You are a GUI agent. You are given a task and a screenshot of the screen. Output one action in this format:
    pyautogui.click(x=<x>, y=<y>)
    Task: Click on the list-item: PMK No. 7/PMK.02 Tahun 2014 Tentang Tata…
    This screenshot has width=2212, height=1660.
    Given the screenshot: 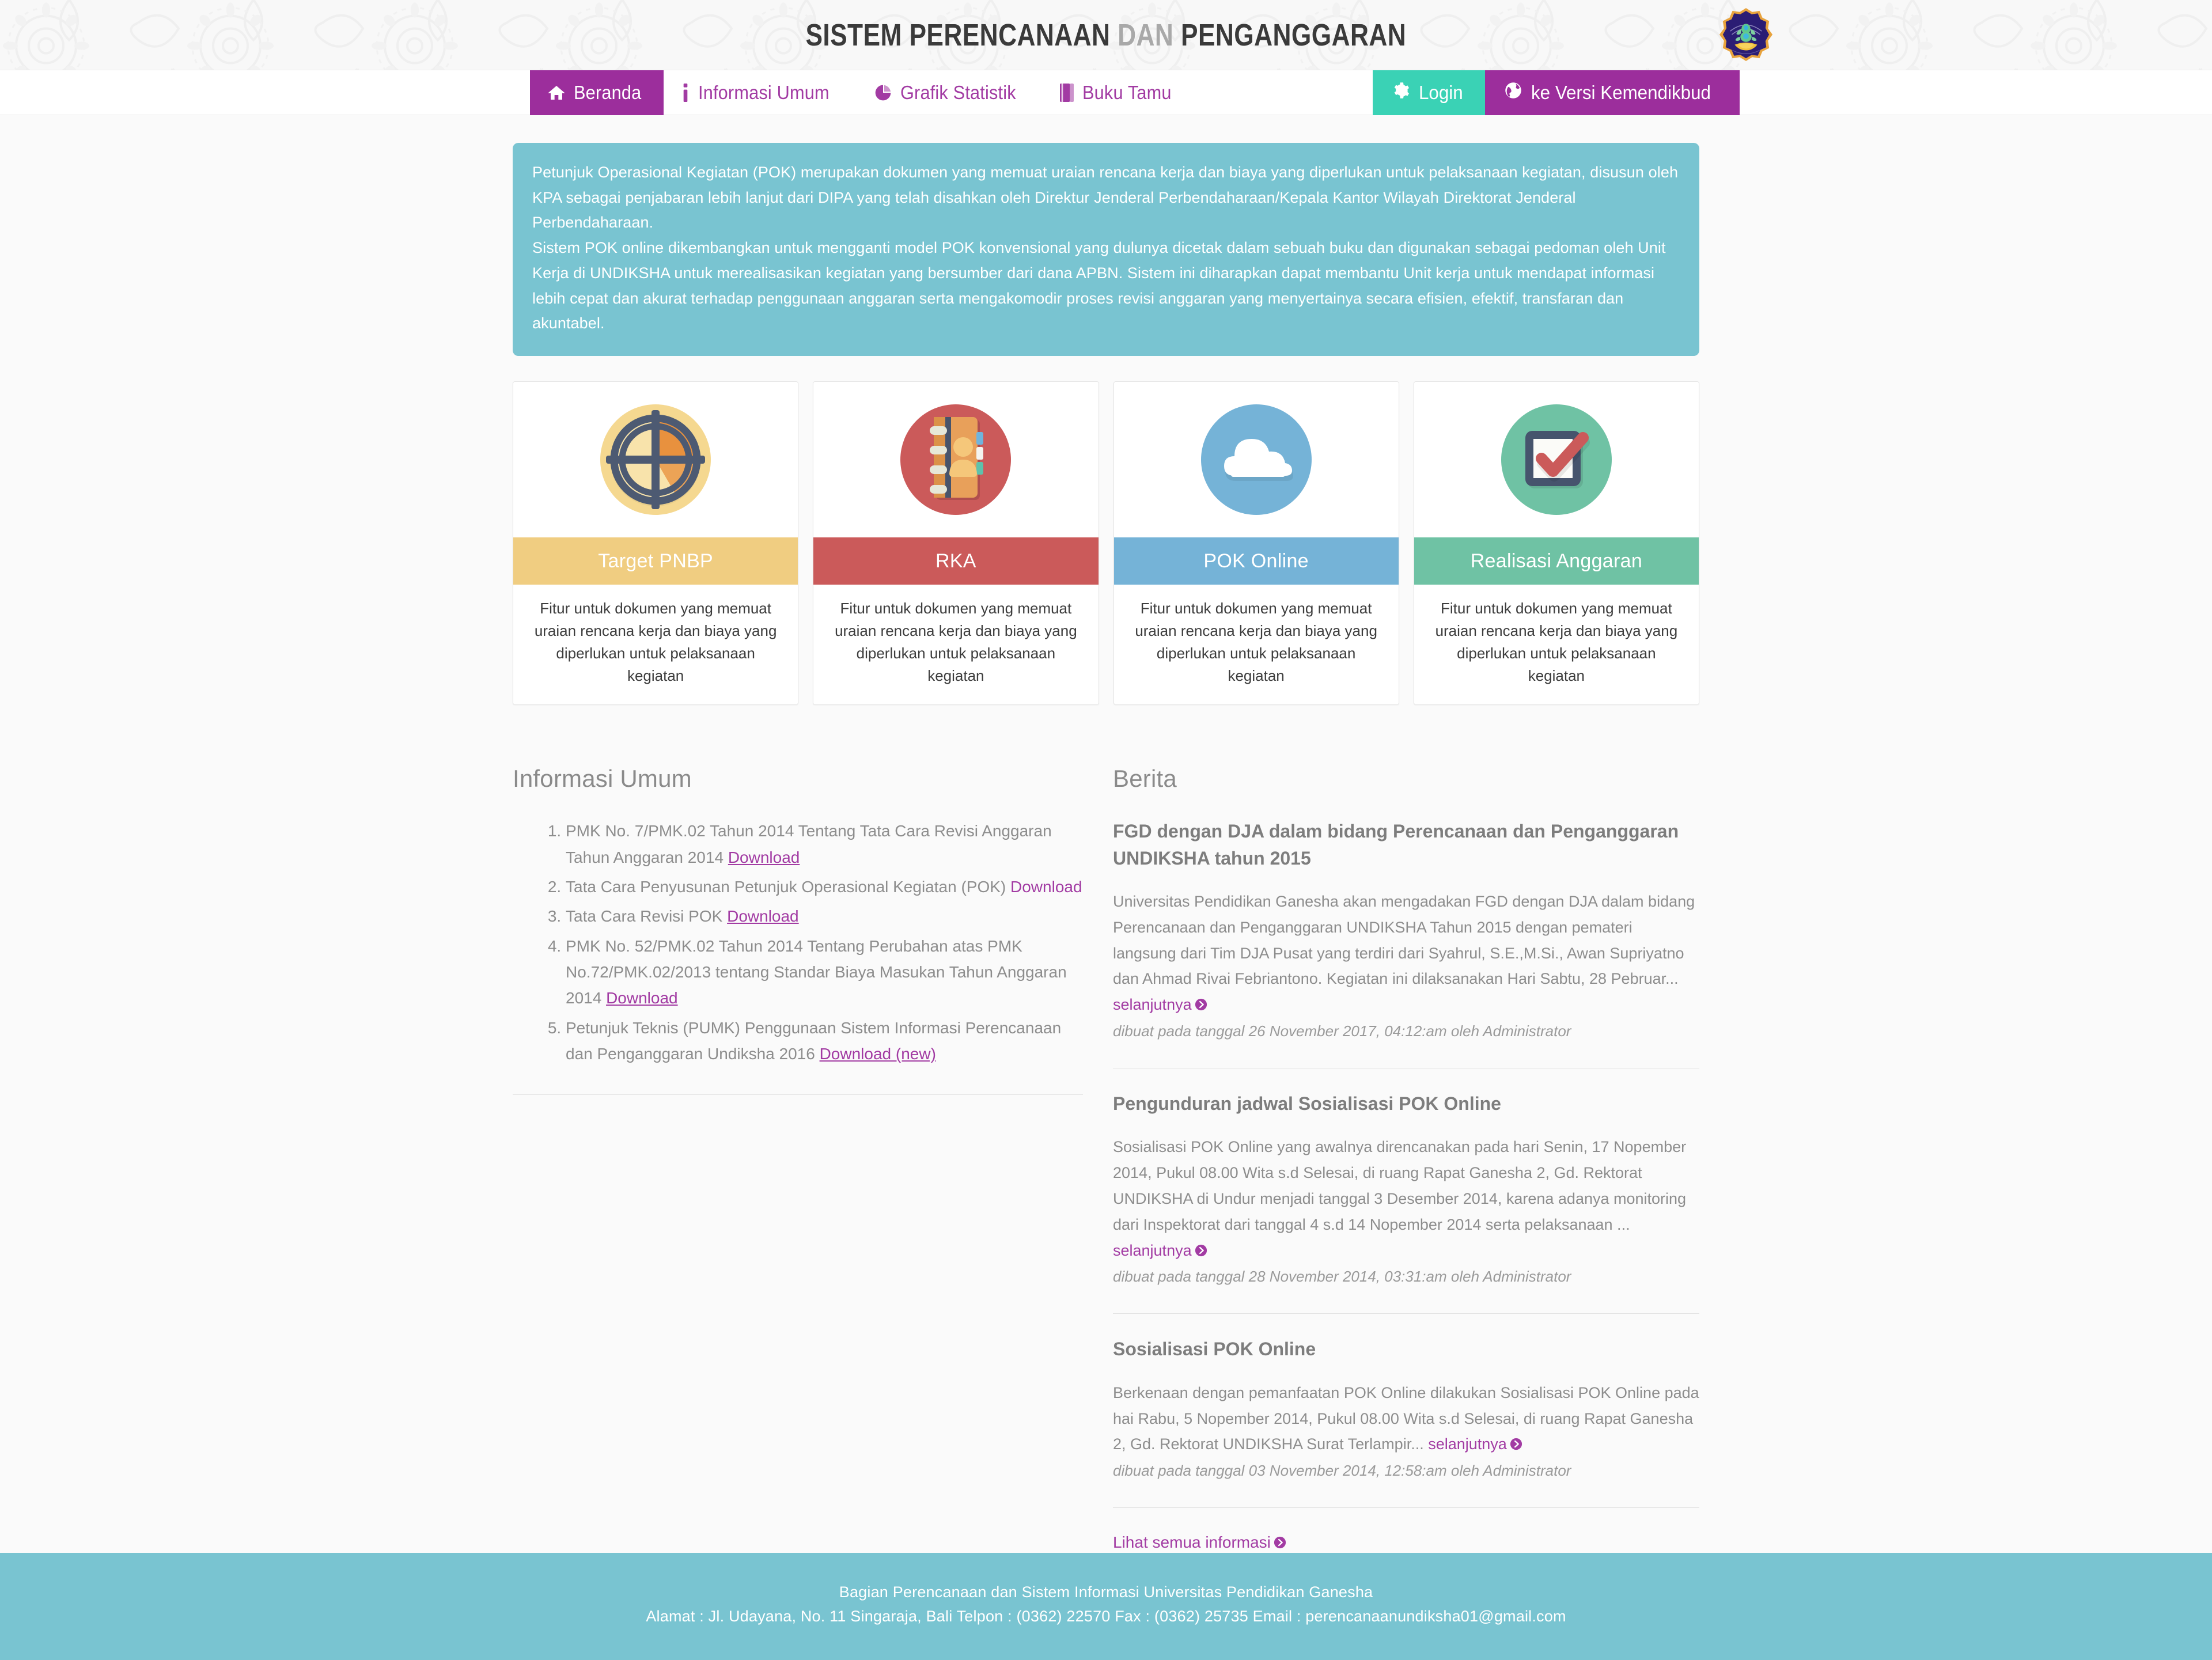 What is the action you would take?
    pyautogui.click(x=824, y=844)
    